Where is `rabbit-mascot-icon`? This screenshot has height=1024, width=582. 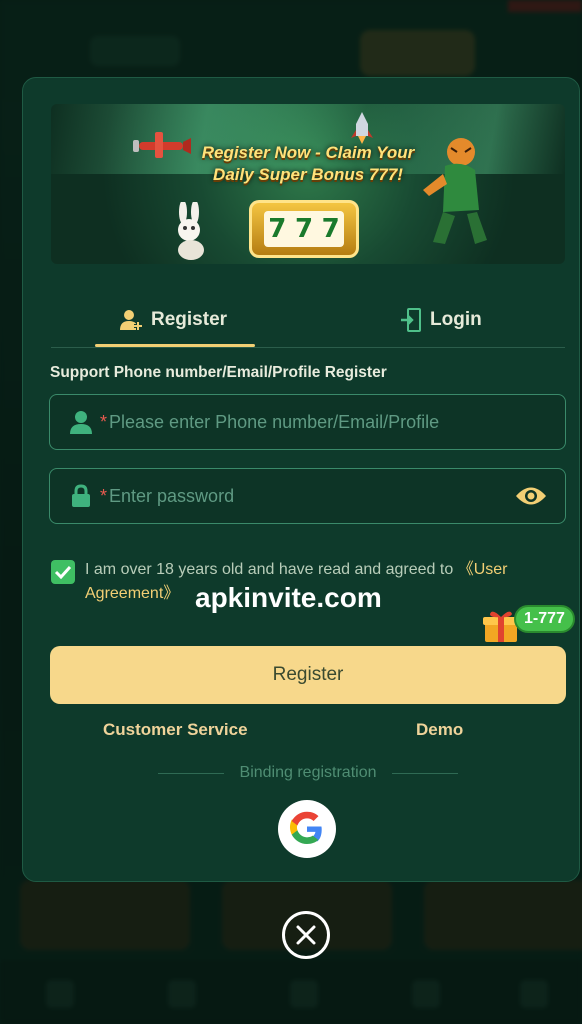 rabbit-mascot-icon is located at coordinates (191, 231).